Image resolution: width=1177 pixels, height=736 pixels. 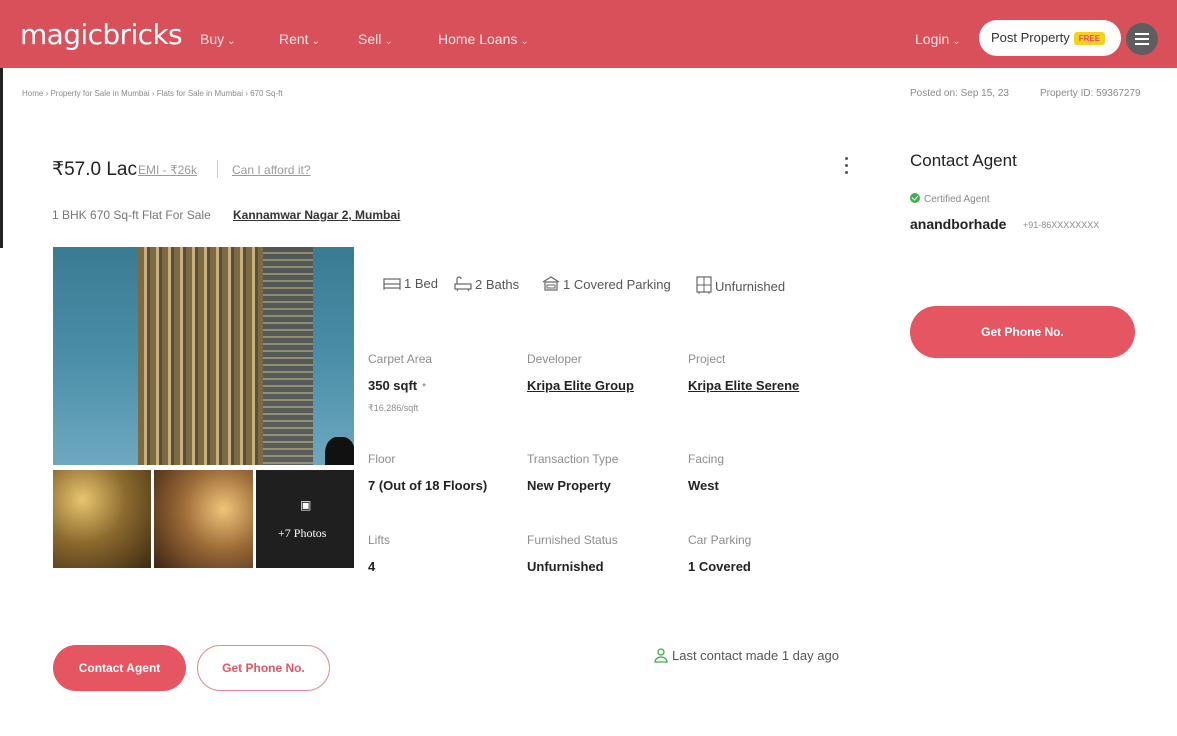 What do you see at coordinates (1061, 225) in the screenshot?
I see `agent-phone-masked: +91-86XXXXXXXX` at bounding box center [1061, 225].